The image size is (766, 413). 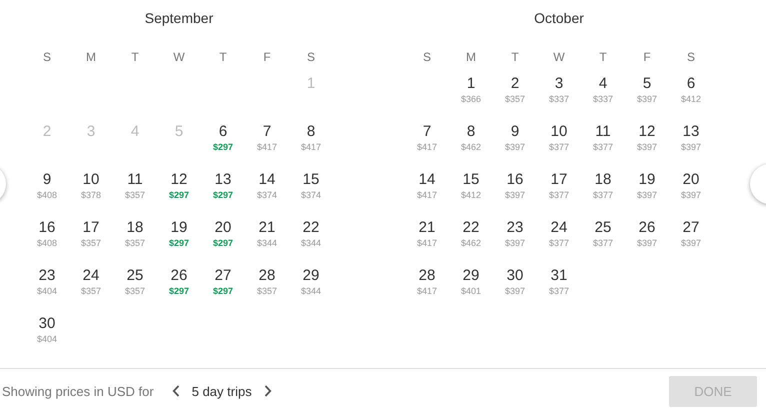 I want to click on day-number: 1, so click(x=471, y=84).